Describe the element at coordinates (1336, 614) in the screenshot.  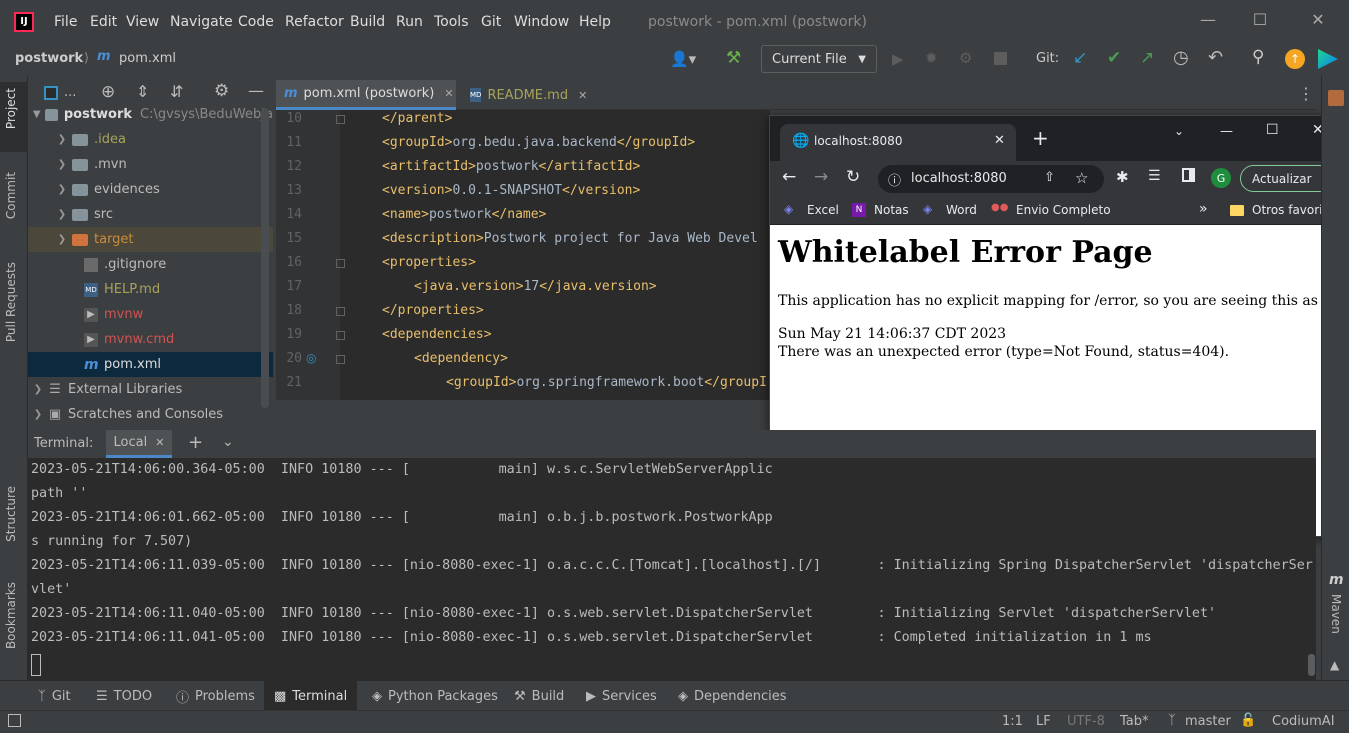
I see `maven-tab: Maven` at that location.